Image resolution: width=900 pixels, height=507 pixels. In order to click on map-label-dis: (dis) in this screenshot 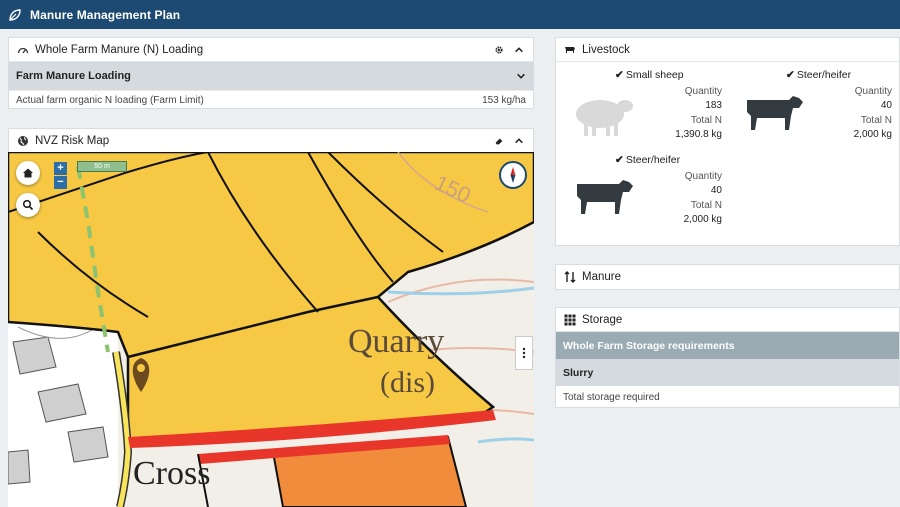, I will do `click(407, 382)`.